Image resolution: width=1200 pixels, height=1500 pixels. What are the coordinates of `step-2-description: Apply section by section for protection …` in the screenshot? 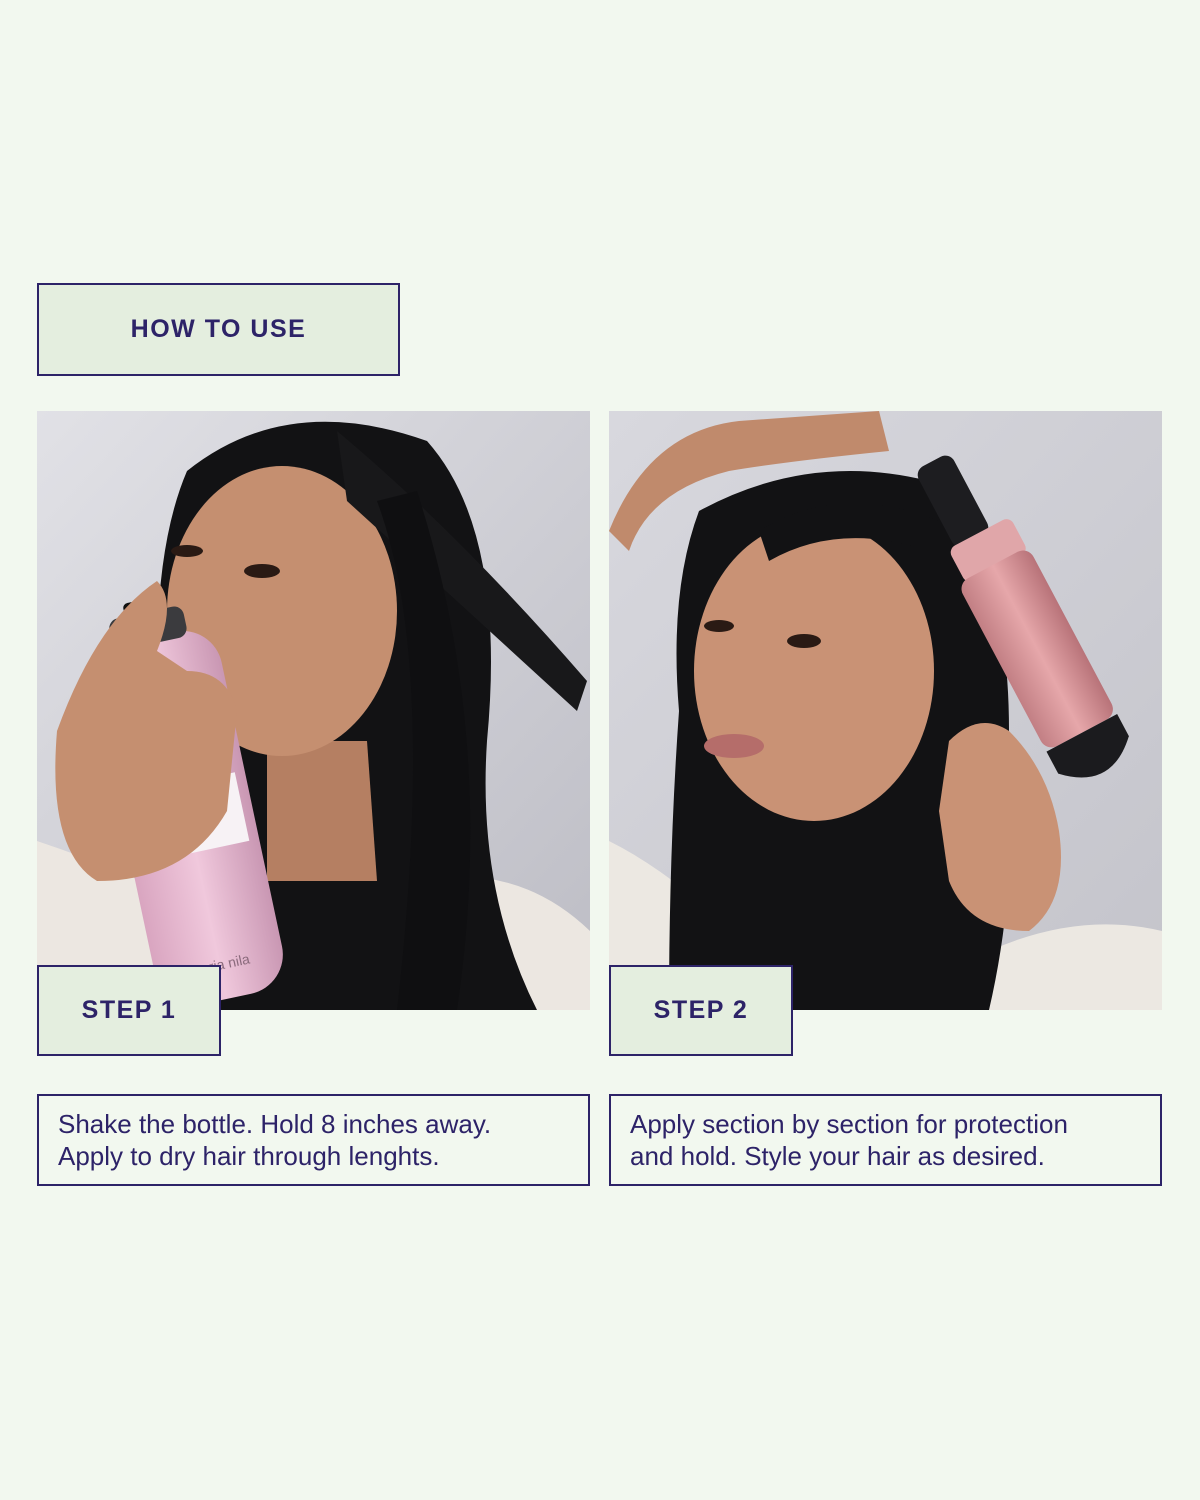 It's located at (885, 1140).